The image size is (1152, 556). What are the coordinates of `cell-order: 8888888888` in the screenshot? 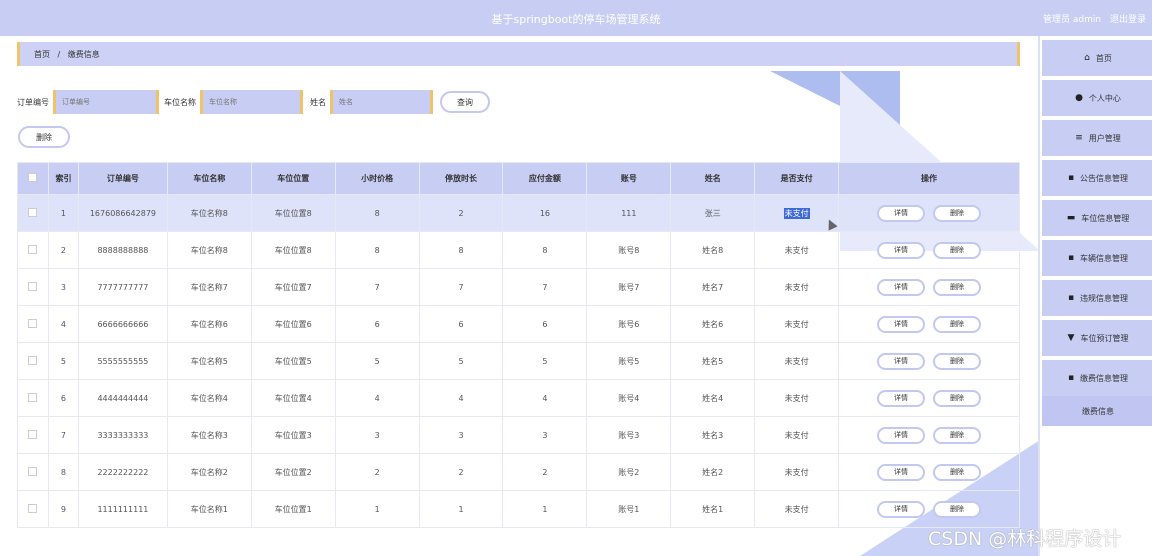 It's located at (122, 250).